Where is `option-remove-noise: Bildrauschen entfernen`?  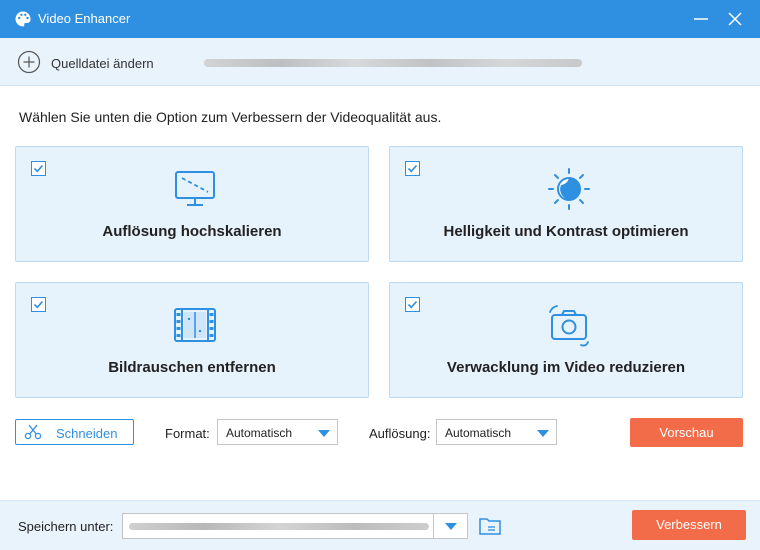 option-remove-noise: Bildrauschen entfernen is located at coordinates (192, 340).